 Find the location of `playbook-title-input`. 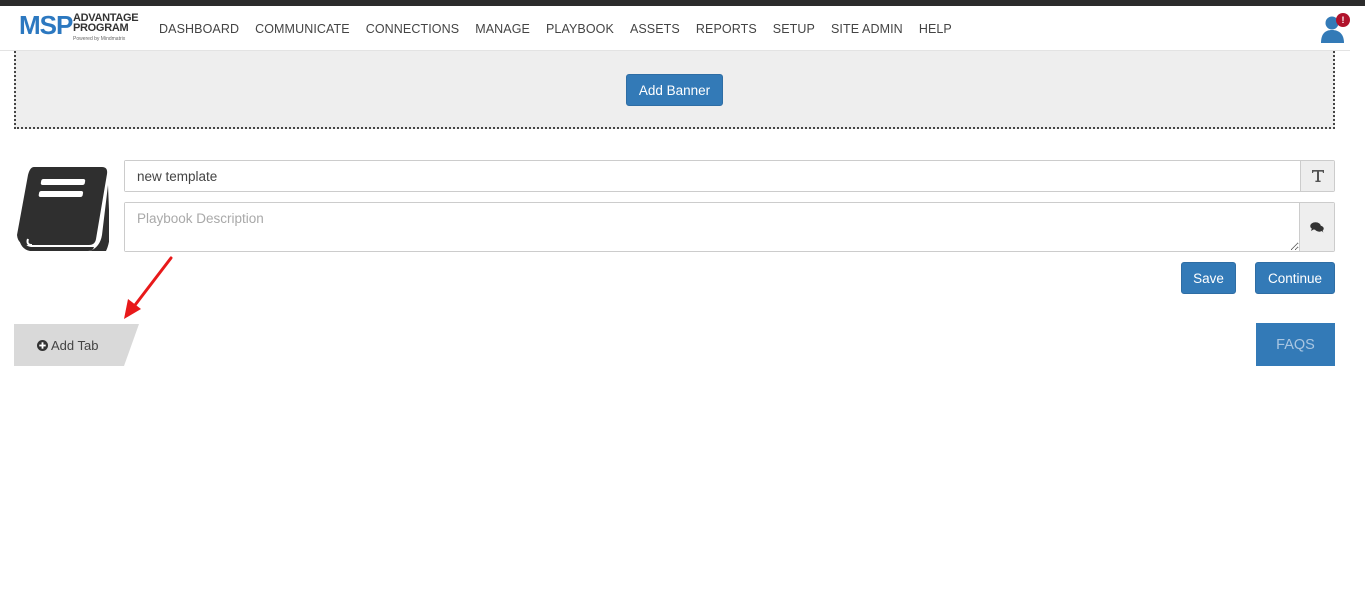

playbook-title-input is located at coordinates (712, 176).